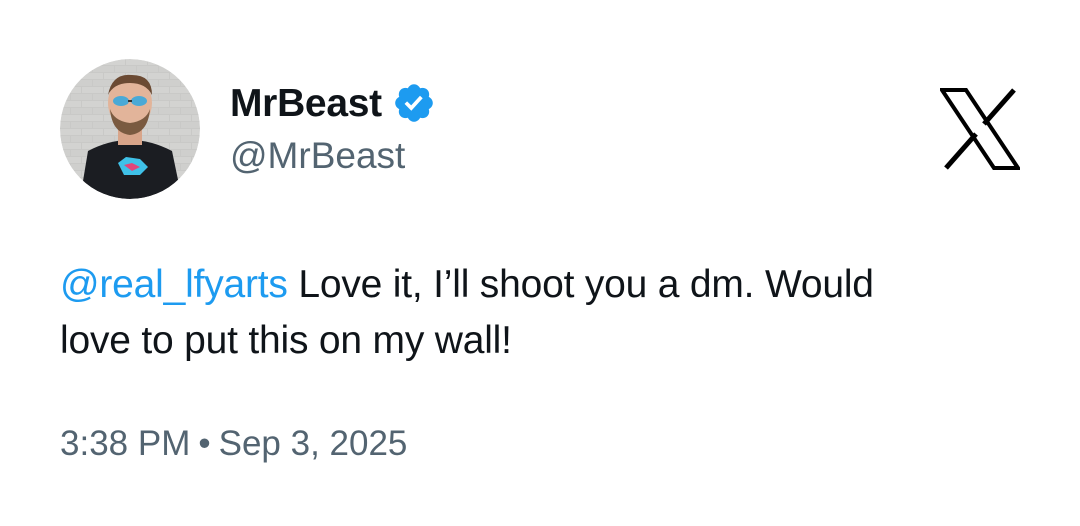 The image size is (1080, 526). I want to click on verified-badge-icon, so click(414, 103).